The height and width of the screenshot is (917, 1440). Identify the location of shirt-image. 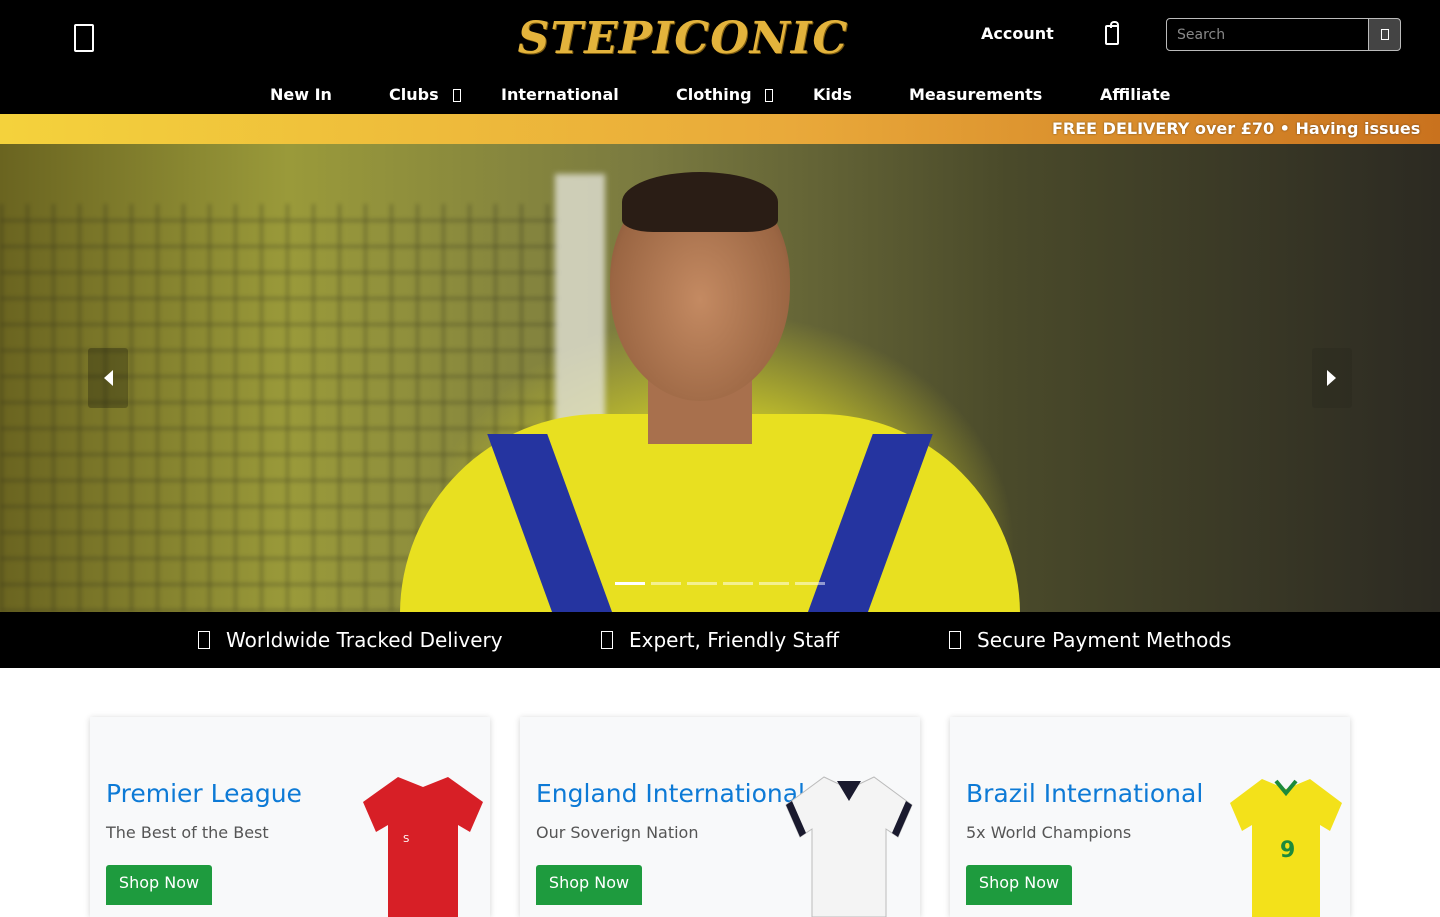
(849, 846).